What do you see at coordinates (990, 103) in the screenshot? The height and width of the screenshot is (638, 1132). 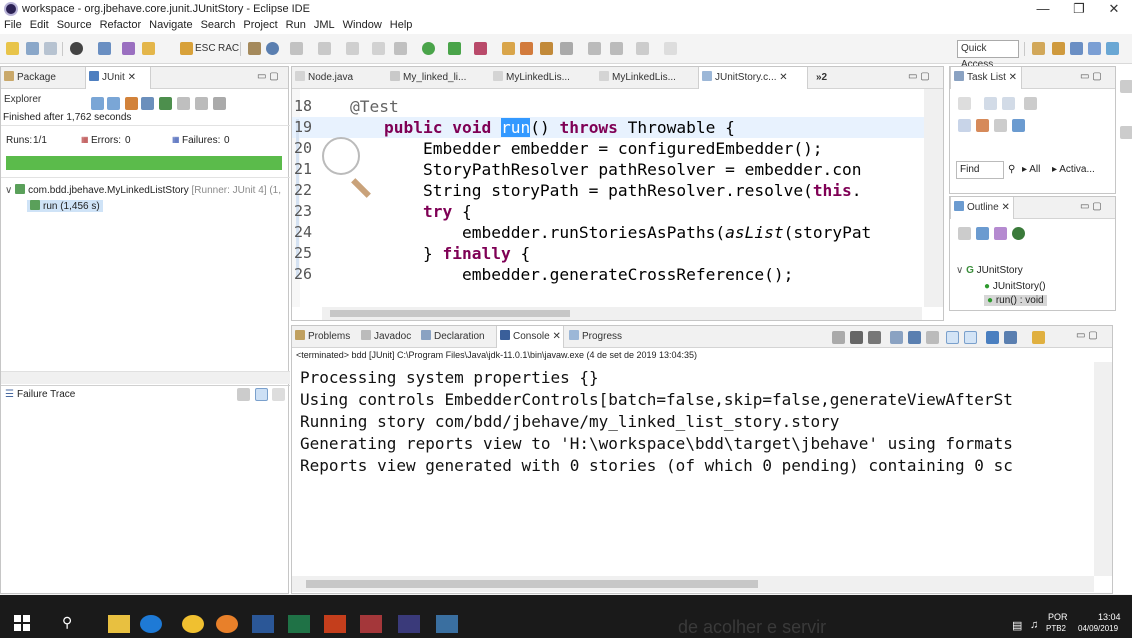 I see `categorized-icon` at bounding box center [990, 103].